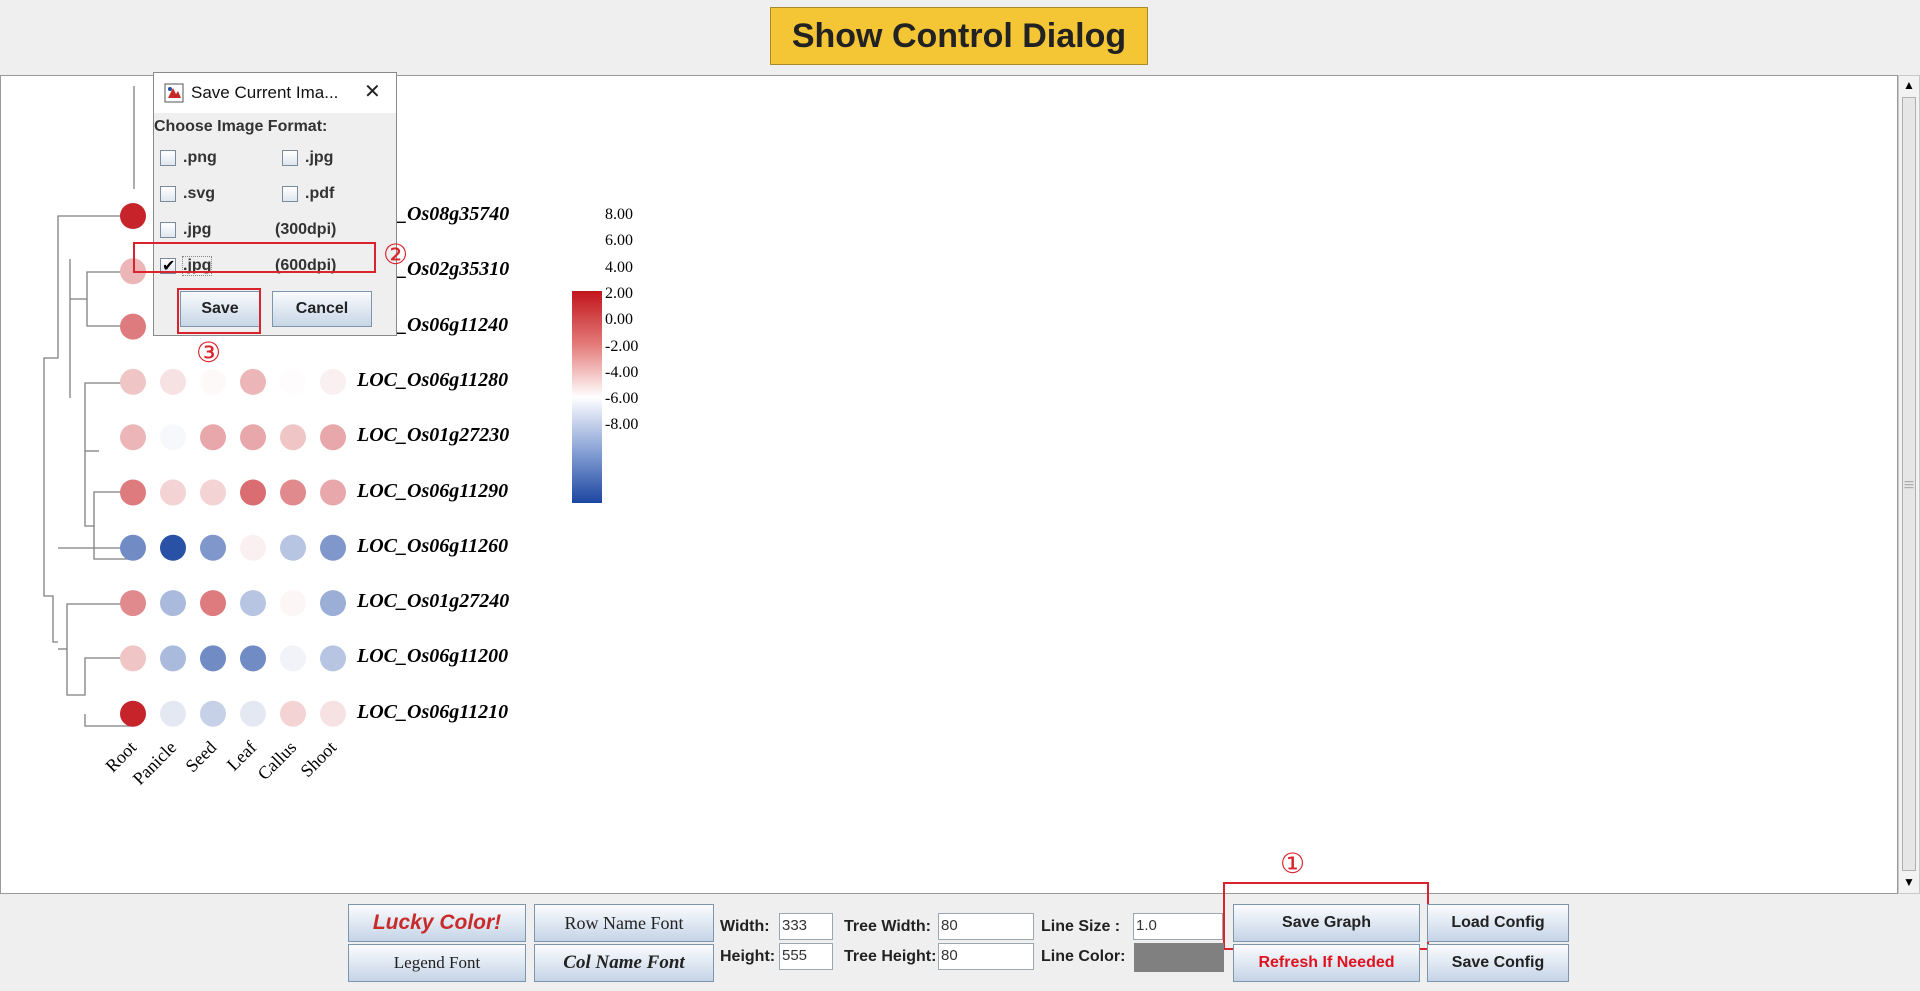  I want to click on legend-tick-label: -2.00, so click(622, 346).